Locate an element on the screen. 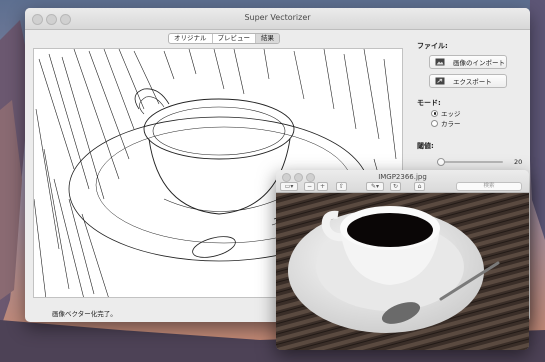  share-icon: ⇧ is located at coordinates (341, 186).